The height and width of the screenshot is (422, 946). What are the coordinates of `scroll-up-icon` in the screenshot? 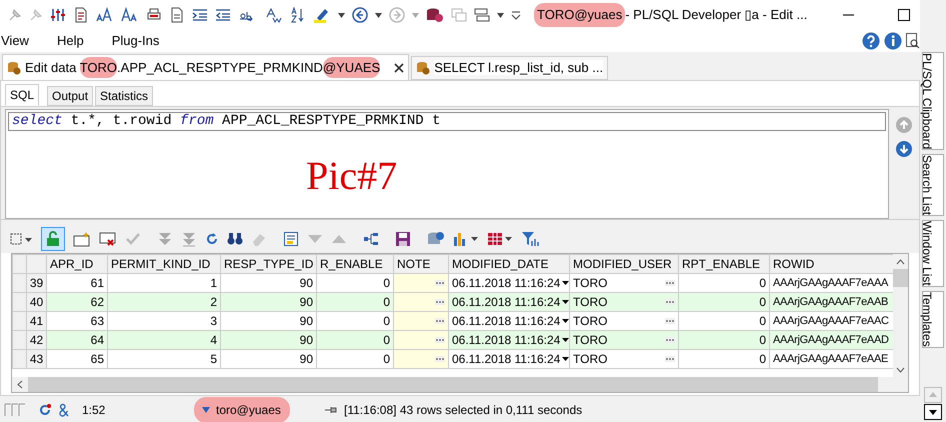 It's located at (900, 262).